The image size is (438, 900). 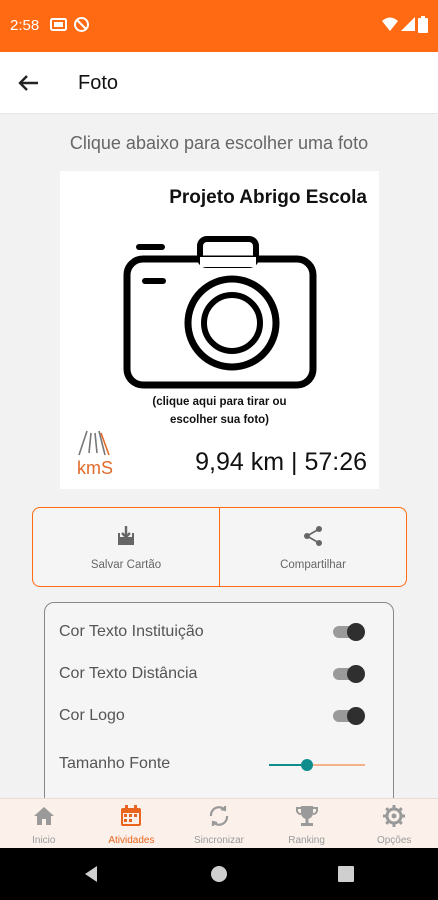 I want to click on card-actions: Salvar Cartão Compartilhar, so click(x=219, y=547).